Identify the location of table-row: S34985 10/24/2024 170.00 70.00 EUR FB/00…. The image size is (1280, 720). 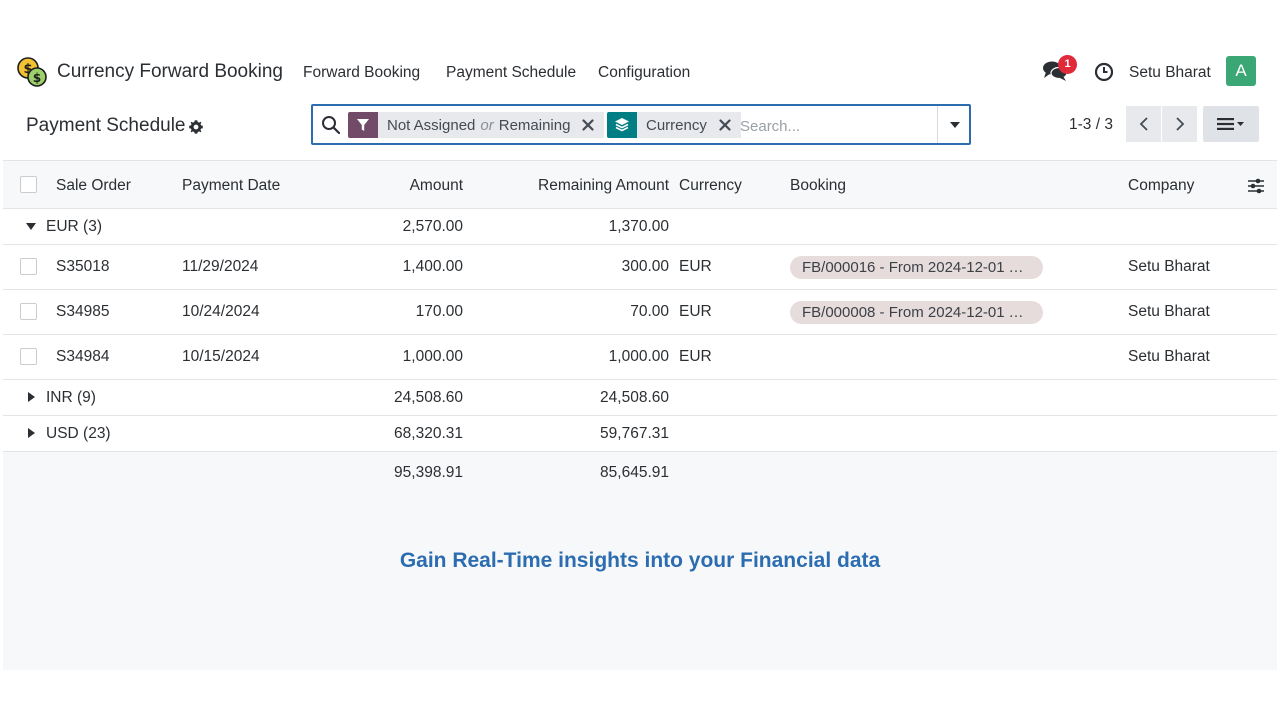
(640, 312).